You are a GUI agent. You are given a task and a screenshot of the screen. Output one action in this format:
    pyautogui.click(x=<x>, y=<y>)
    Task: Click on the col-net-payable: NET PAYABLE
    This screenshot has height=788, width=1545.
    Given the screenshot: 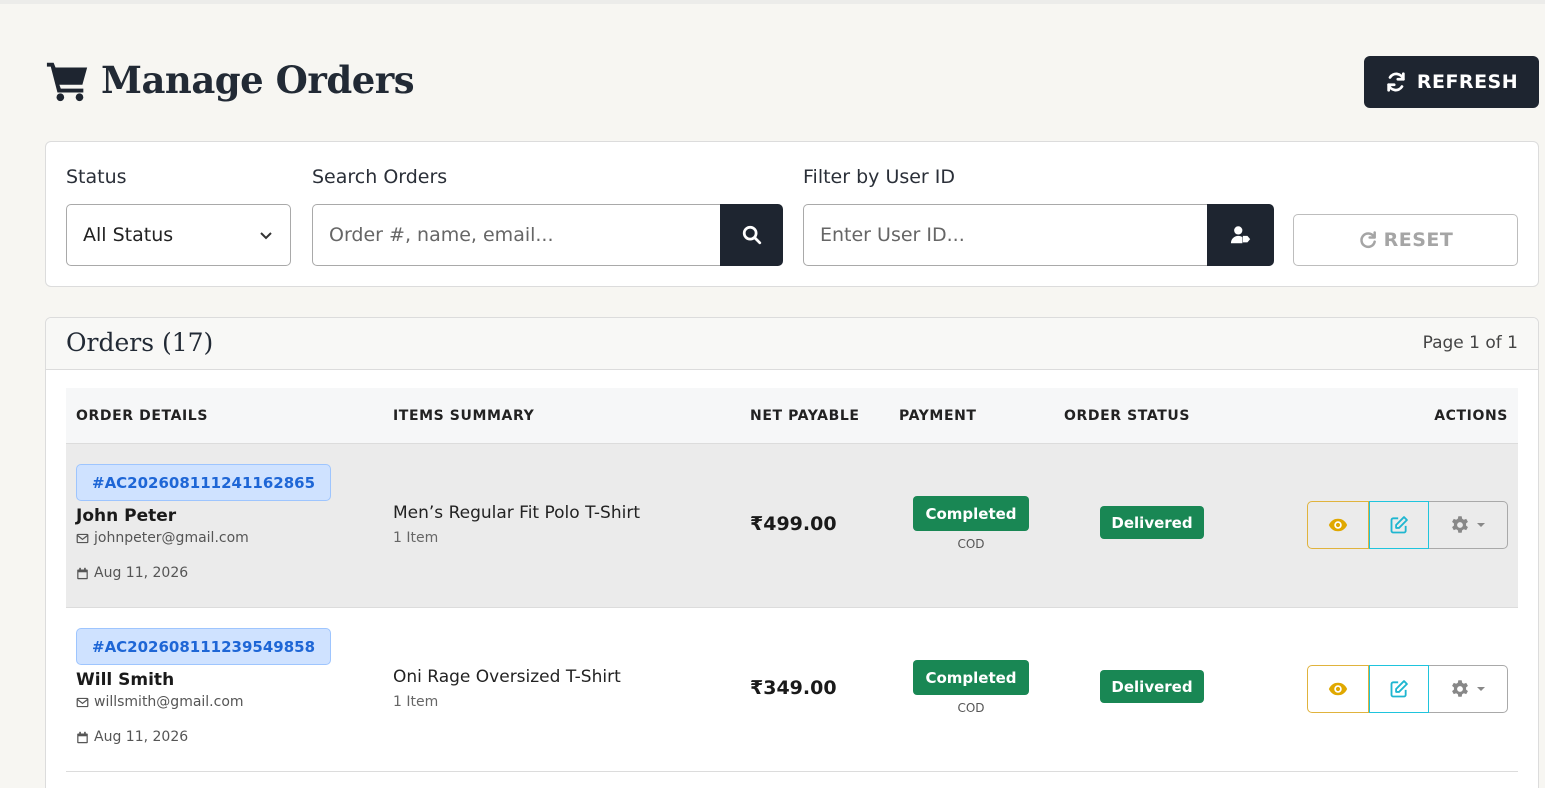 What is the action you would take?
    pyautogui.click(x=805, y=416)
    